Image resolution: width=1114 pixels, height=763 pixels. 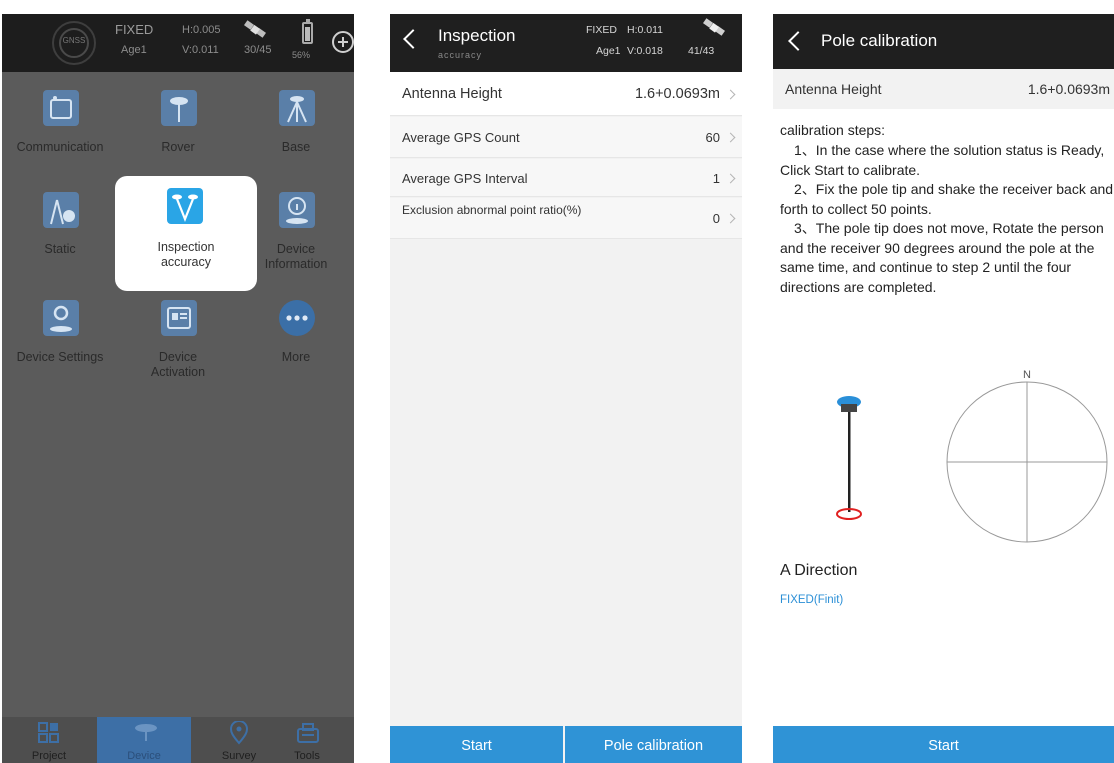 What do you see at coordinates (653, 744) in the screenshot?
I see `pole-calibration-button: Pole calibration` at bounding box center [653, 744].